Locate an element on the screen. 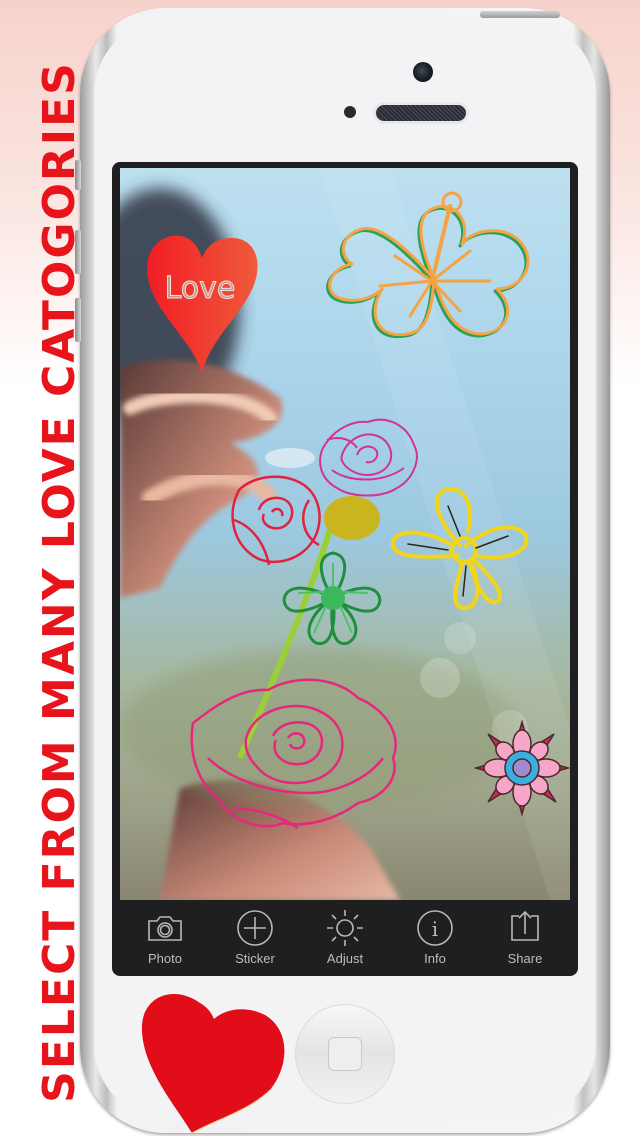  decorative-heart is located at coordinates (213, 1064).